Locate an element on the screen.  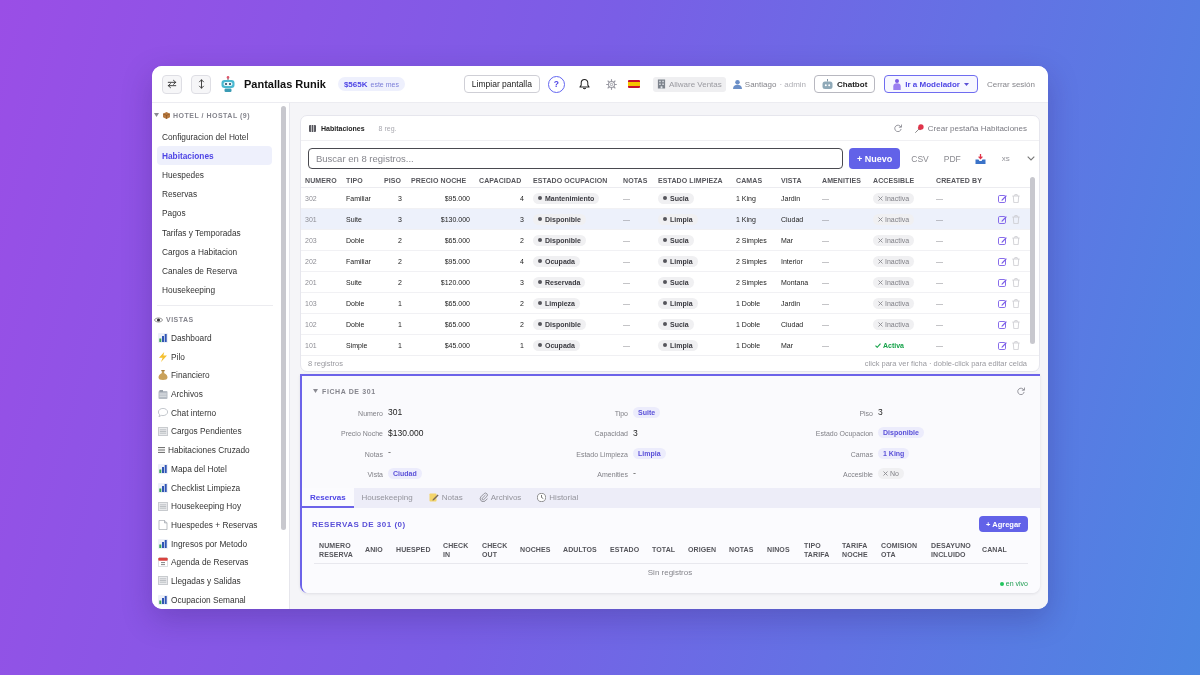
sidebar-item: Mapa del Hotel is located at coordinates (214, 469).